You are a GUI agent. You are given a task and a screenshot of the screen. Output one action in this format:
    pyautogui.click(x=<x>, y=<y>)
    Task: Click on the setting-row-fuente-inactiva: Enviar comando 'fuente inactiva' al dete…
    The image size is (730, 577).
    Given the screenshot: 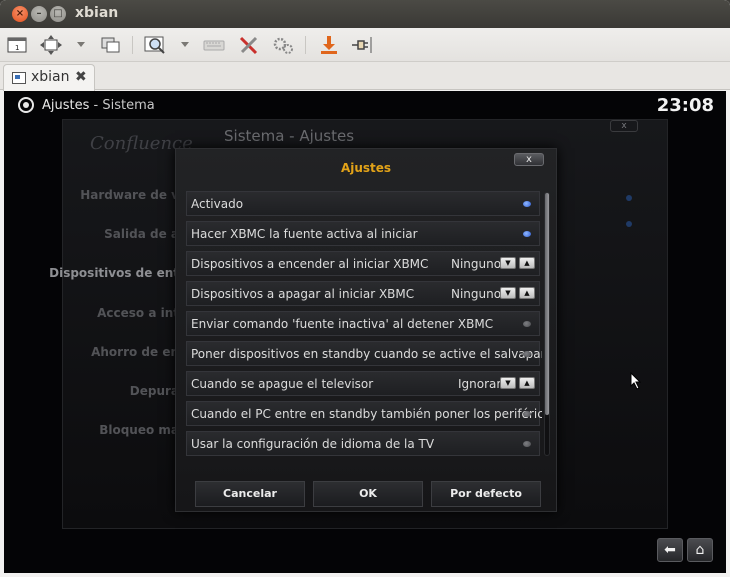 What is the action you would take?
    pyautogui.click(x=363, y=323)
    